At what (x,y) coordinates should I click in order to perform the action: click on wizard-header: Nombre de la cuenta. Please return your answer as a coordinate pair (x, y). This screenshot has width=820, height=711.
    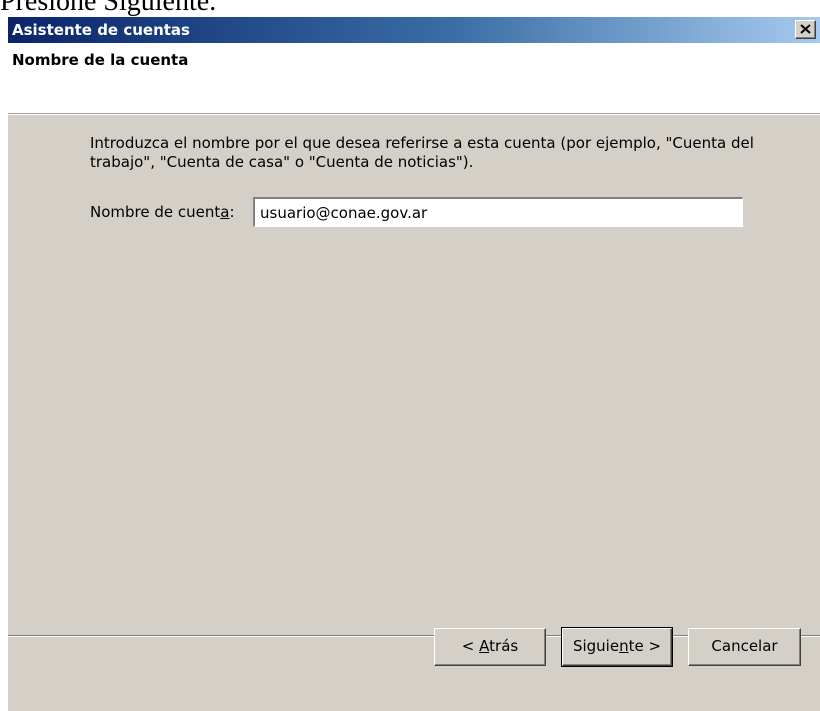
    Looking at the image, I should click on (414, 78).